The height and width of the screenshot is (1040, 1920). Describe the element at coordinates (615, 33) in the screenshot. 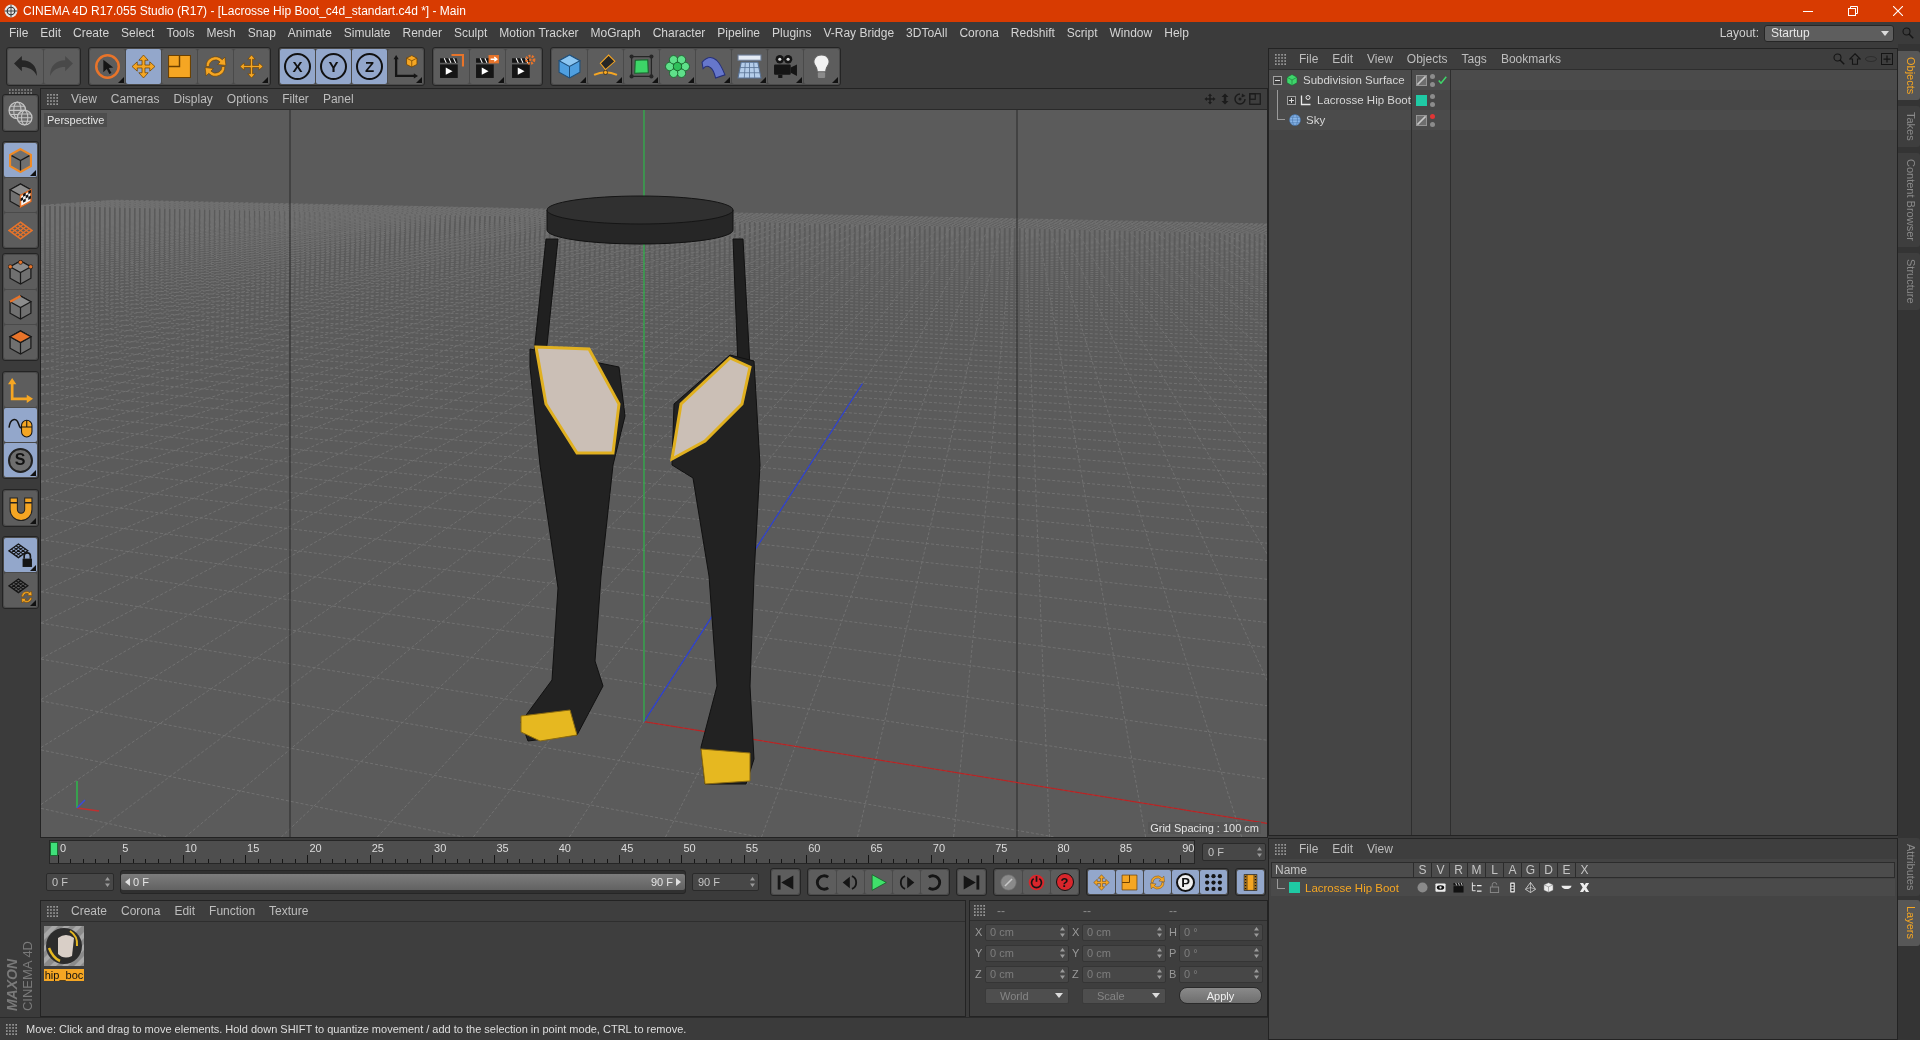

I see `menu-item: MoGraph` at that location.